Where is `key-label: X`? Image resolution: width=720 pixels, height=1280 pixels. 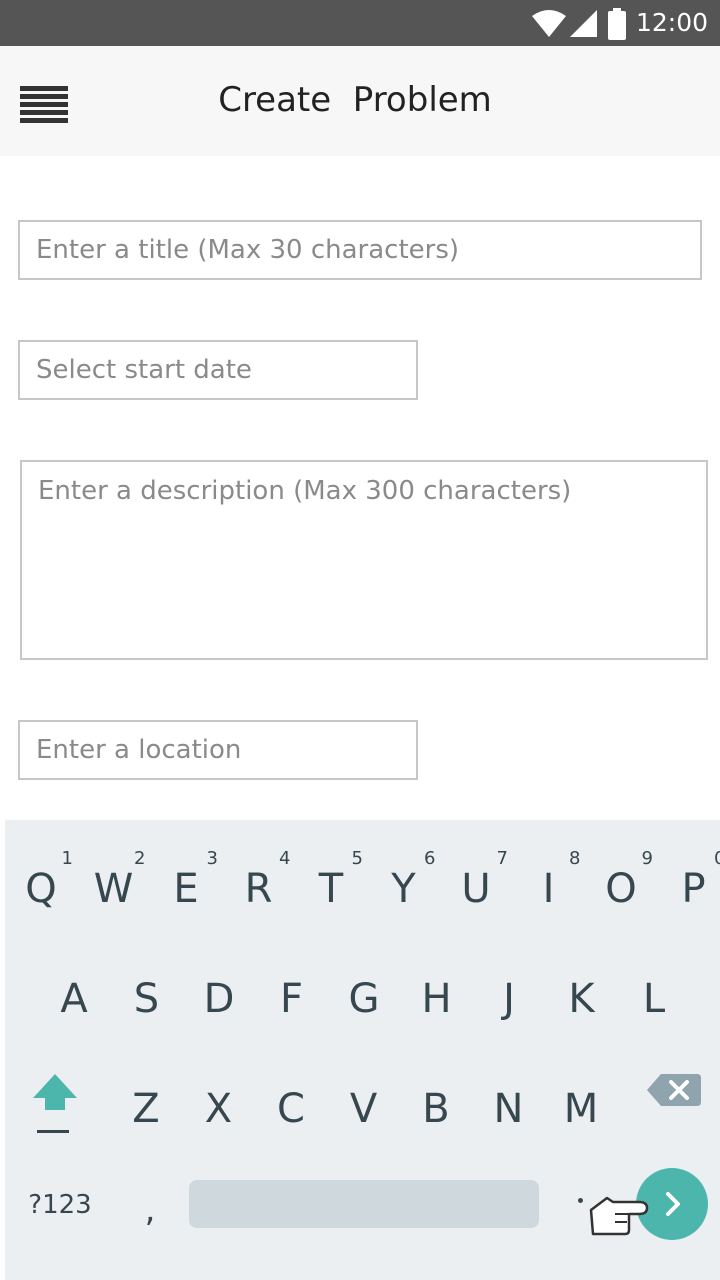
key-label: X is located at coordinates (218, 1109).